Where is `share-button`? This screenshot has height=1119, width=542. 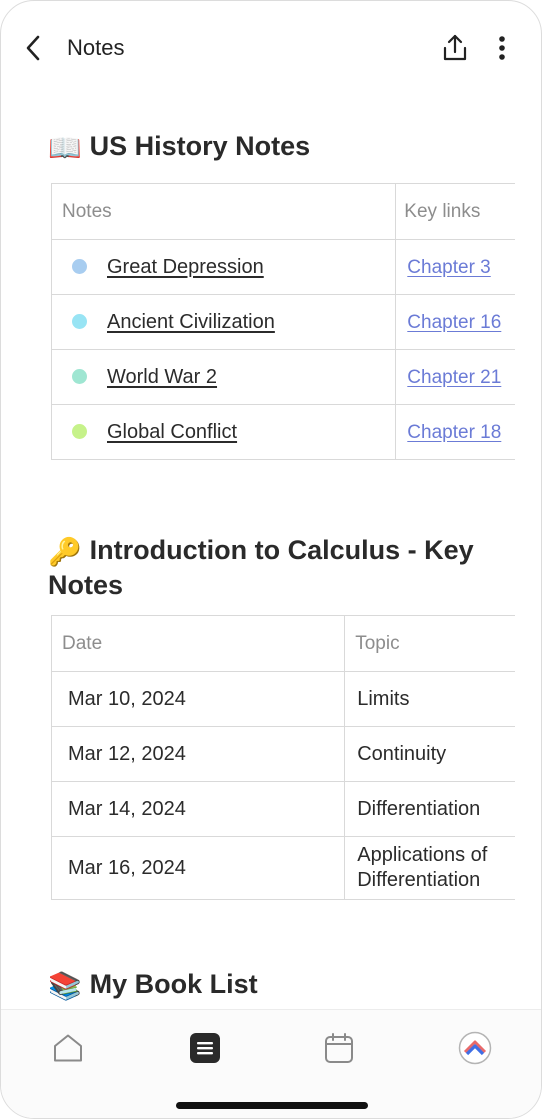
share-button is located at coordinates (455, 48).